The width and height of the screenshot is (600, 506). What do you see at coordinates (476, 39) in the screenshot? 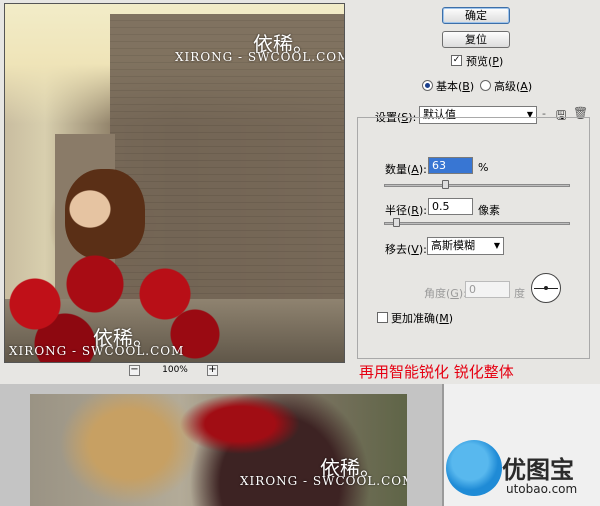
I see `reset-button: 复位` at bounding box center [476, 39].